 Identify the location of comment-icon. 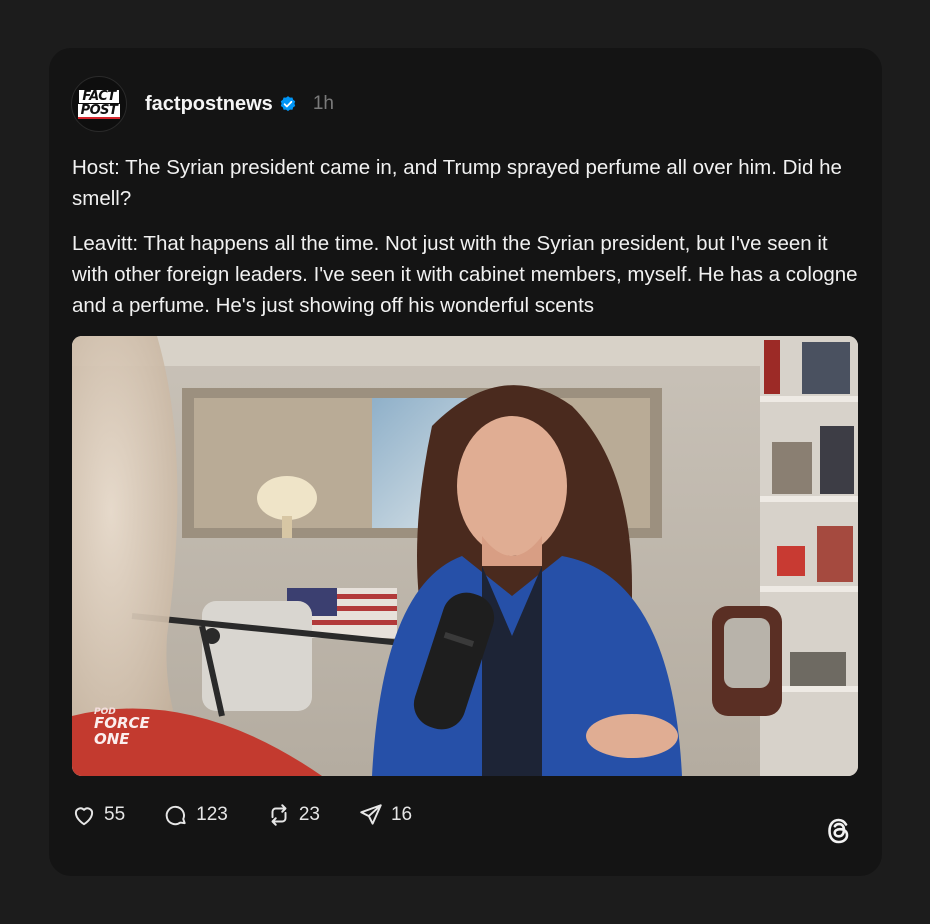
(175, 815).